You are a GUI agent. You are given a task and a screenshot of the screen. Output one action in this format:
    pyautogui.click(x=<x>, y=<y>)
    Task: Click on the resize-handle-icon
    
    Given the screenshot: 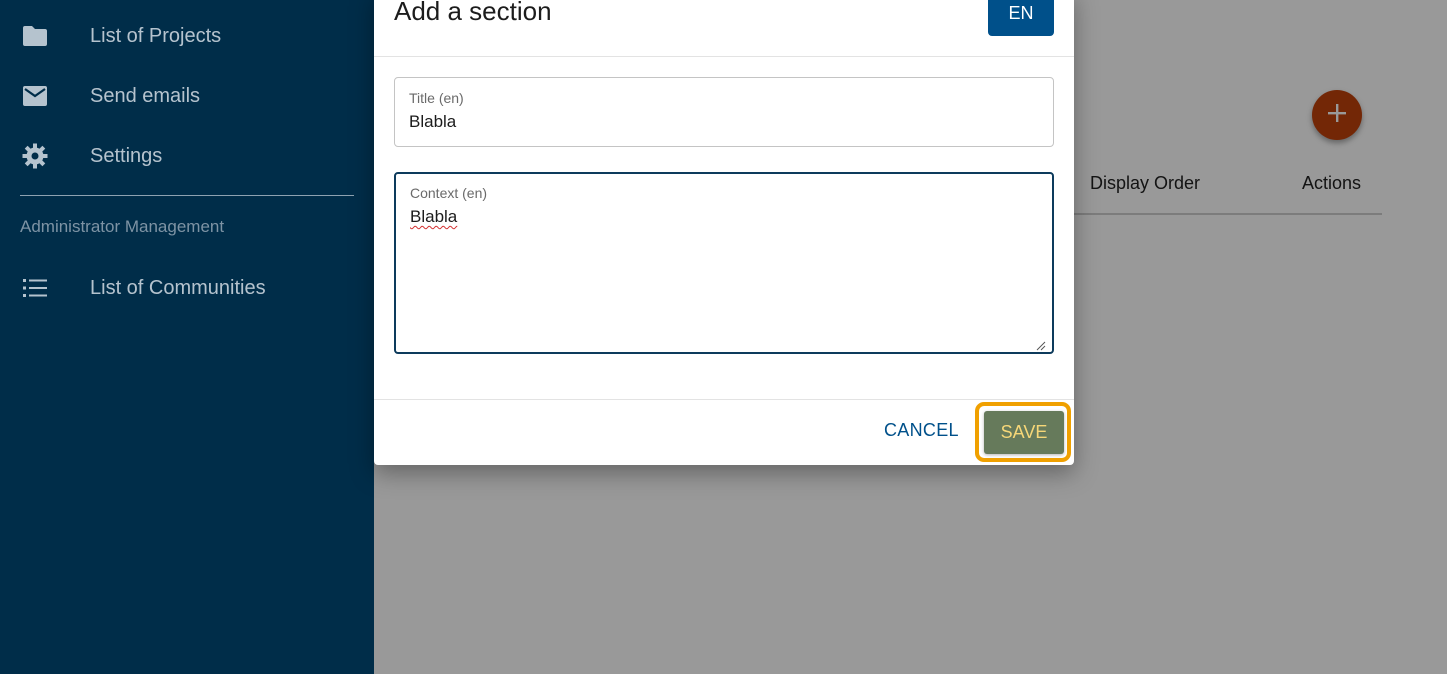 What is the action you would take?
    pyautogui.click(x=1041, y=344)
    